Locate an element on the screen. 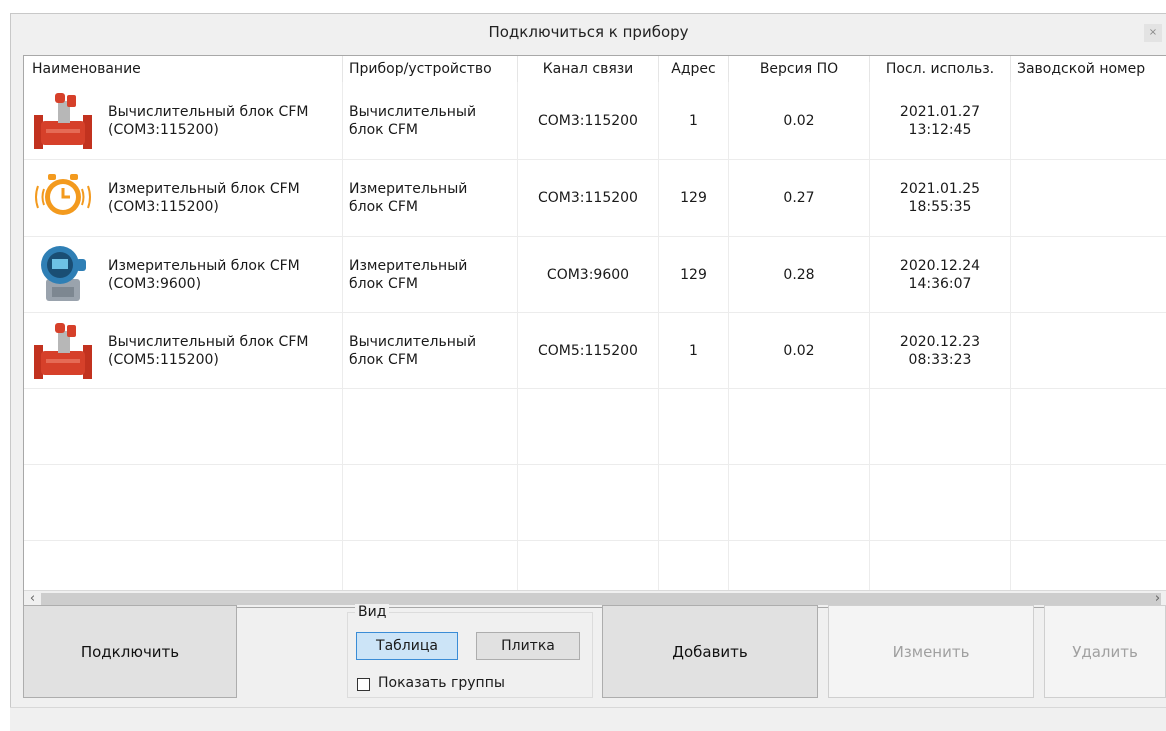 Image resolution: width=1166 pixels, height=731 pixels. view-group-title: Вид is located at coordinates (372, 612).